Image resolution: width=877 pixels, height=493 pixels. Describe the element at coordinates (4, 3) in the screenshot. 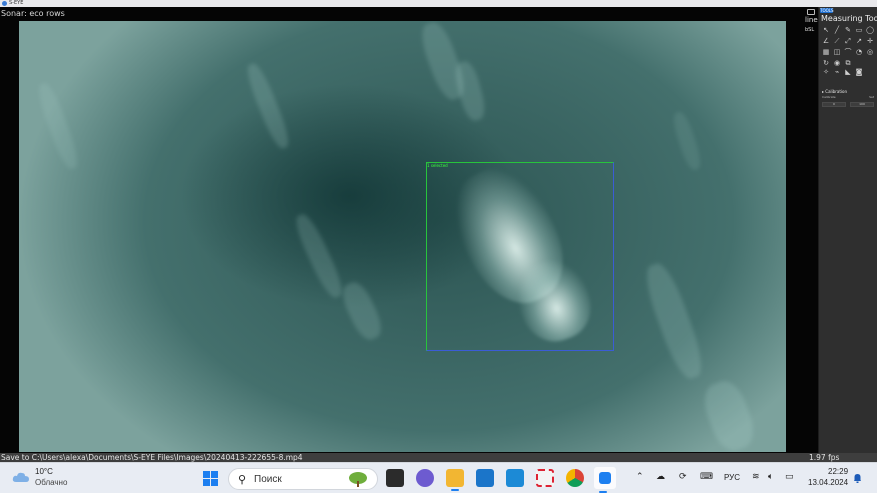

I see `app-logo-icon` at that location.